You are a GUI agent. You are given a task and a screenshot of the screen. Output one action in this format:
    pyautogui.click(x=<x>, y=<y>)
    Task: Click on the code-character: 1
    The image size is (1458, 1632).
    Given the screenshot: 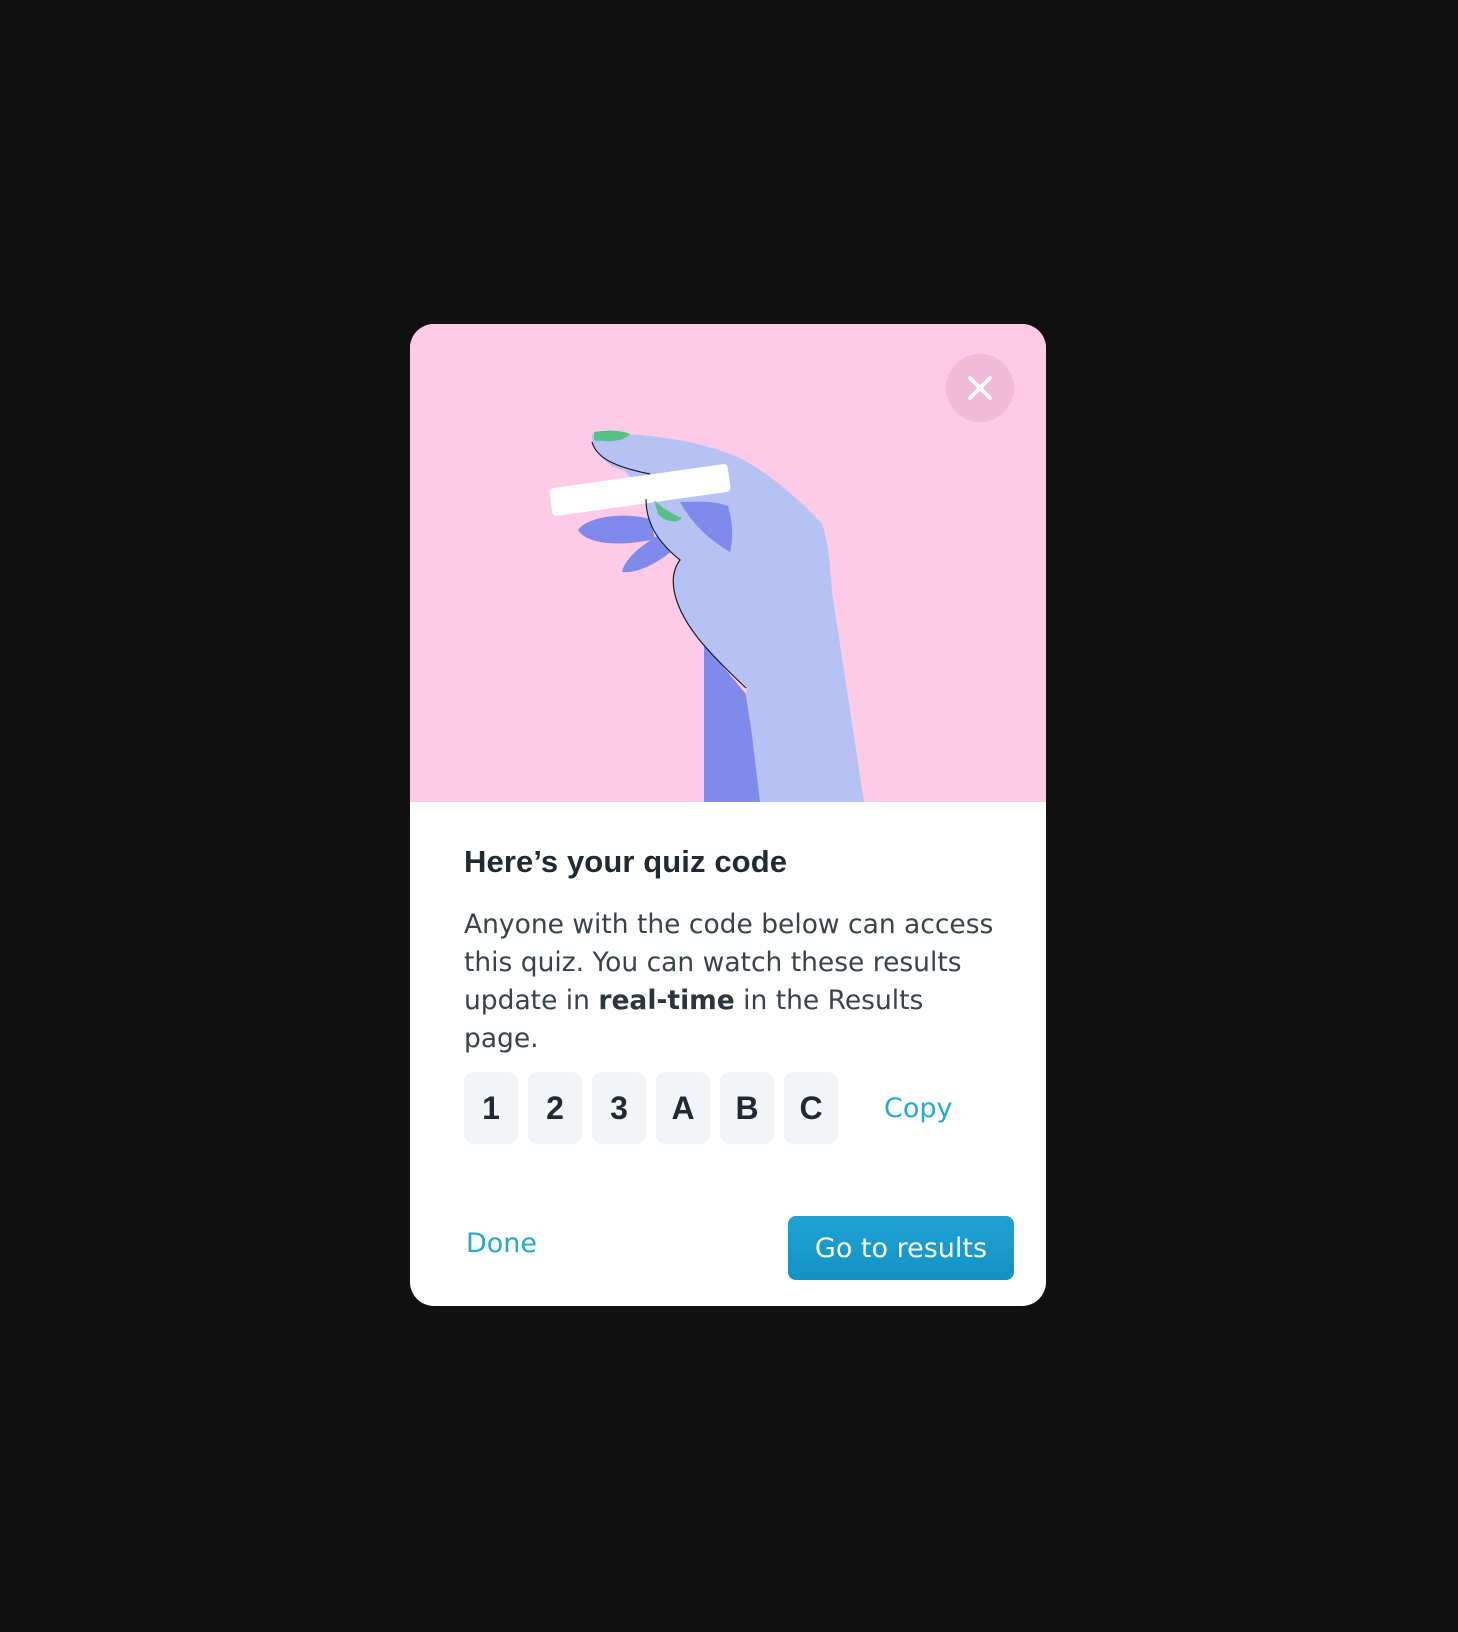 What is the action you would take?
    pyautogui.click(x=491, y=1108)
    